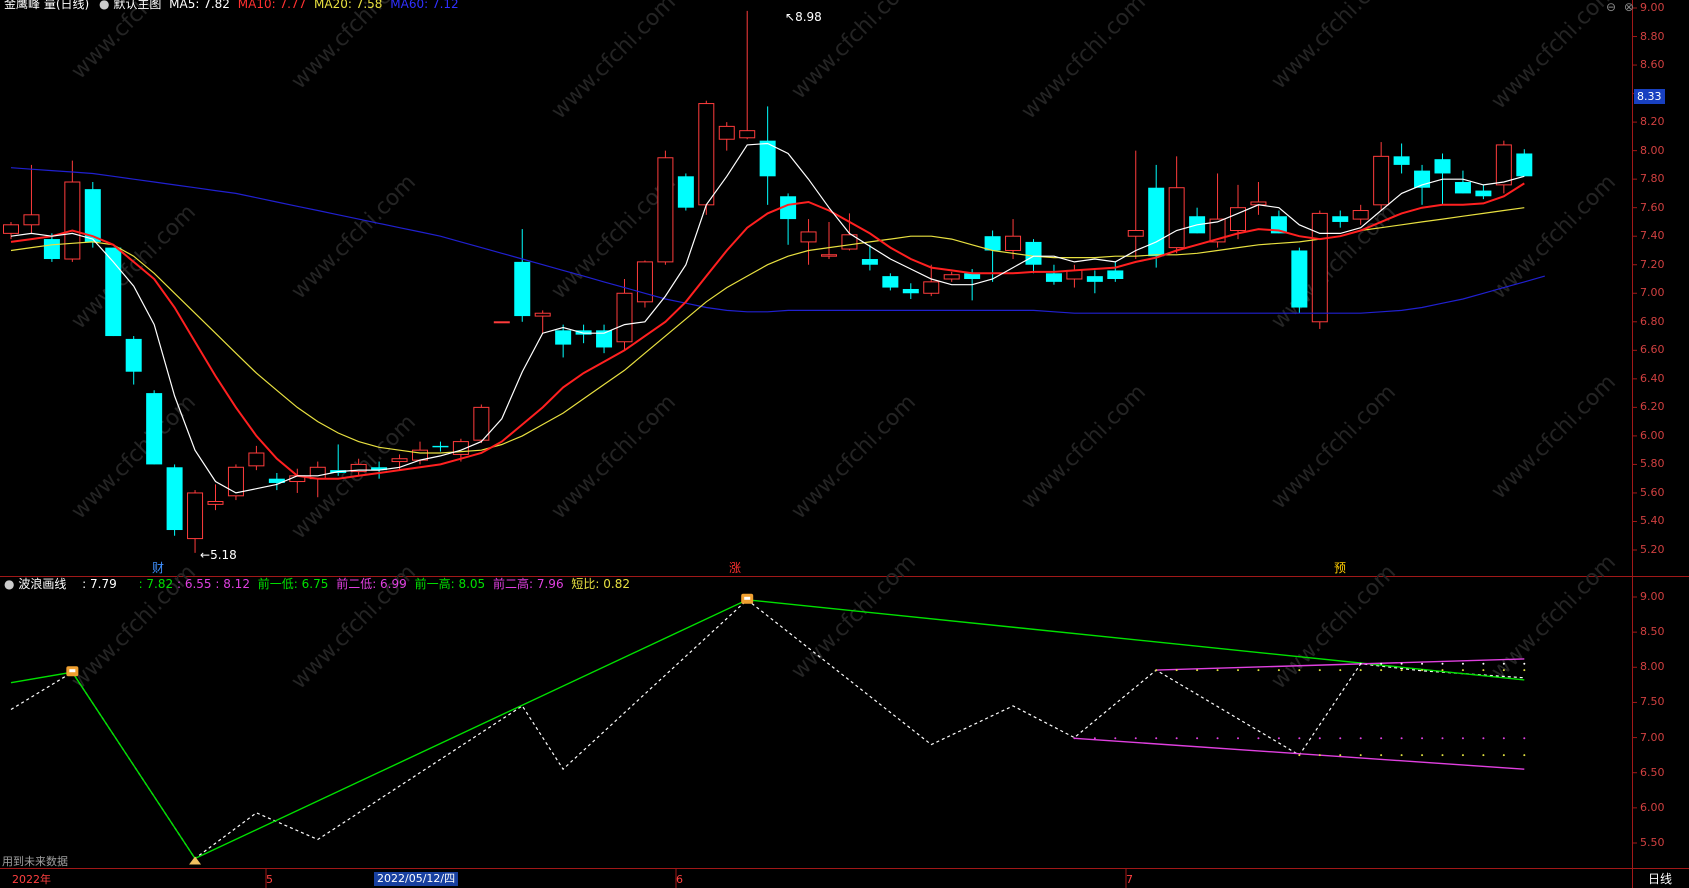 This screenshot has height=888, width=1689. Describe the element at coordinates (1652, 407) in the screenshot. I see `main-y-tick-label: 6.20` at that location.